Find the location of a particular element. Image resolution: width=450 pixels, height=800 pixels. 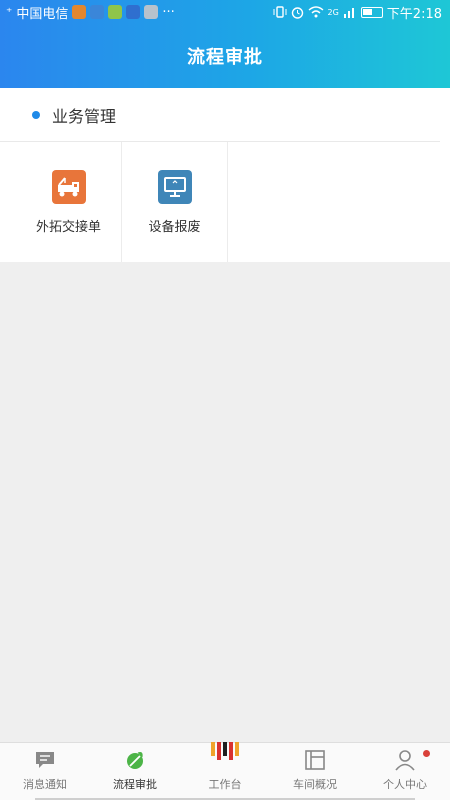

battery-icon is located at coordinates (371, 12).